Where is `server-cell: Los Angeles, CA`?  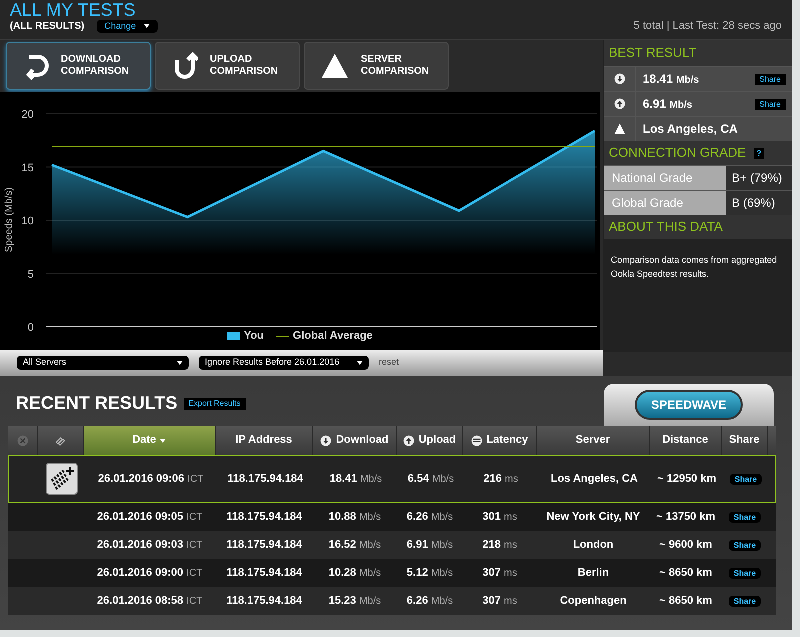 server-cell: Los Angeles, CA is located at coordinates (594, 478).